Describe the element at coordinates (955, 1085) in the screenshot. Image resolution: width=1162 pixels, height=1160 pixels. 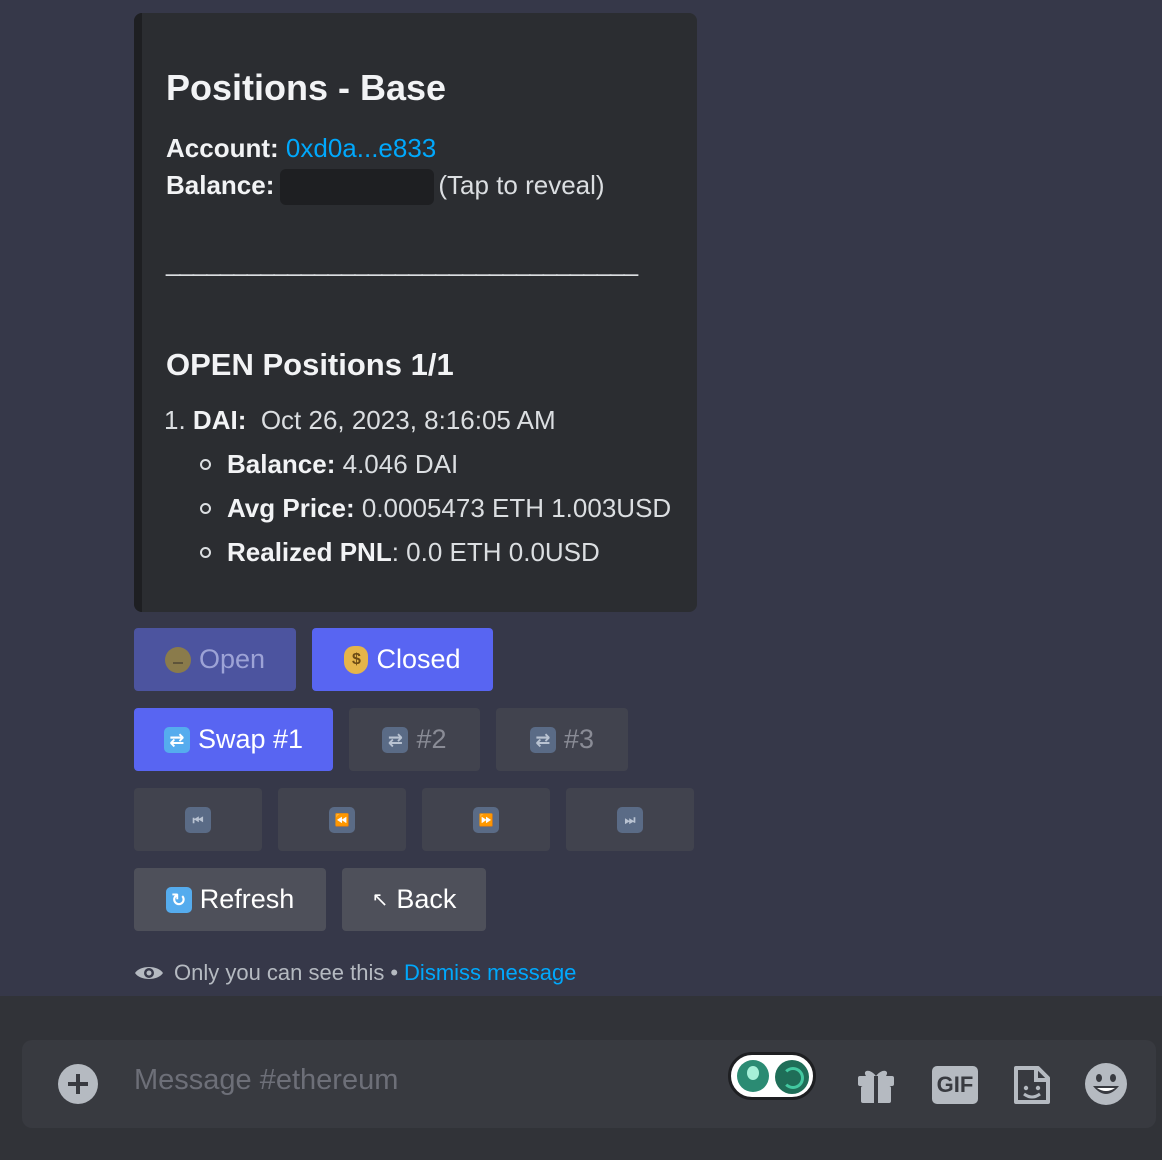
I see `gif-button: GIF` at that location.